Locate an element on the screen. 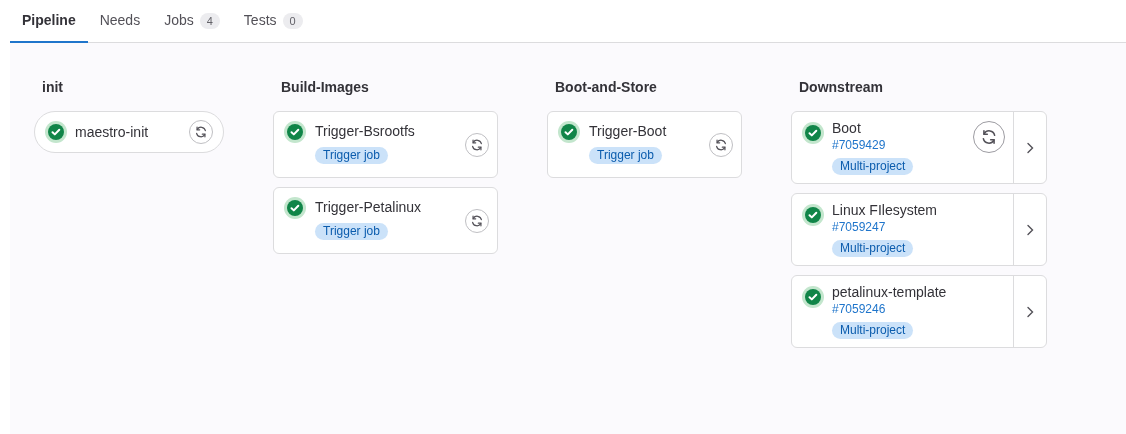  downstream-card: petalinux-template #7059246 Multi-project is located at coordinates (919, 311).